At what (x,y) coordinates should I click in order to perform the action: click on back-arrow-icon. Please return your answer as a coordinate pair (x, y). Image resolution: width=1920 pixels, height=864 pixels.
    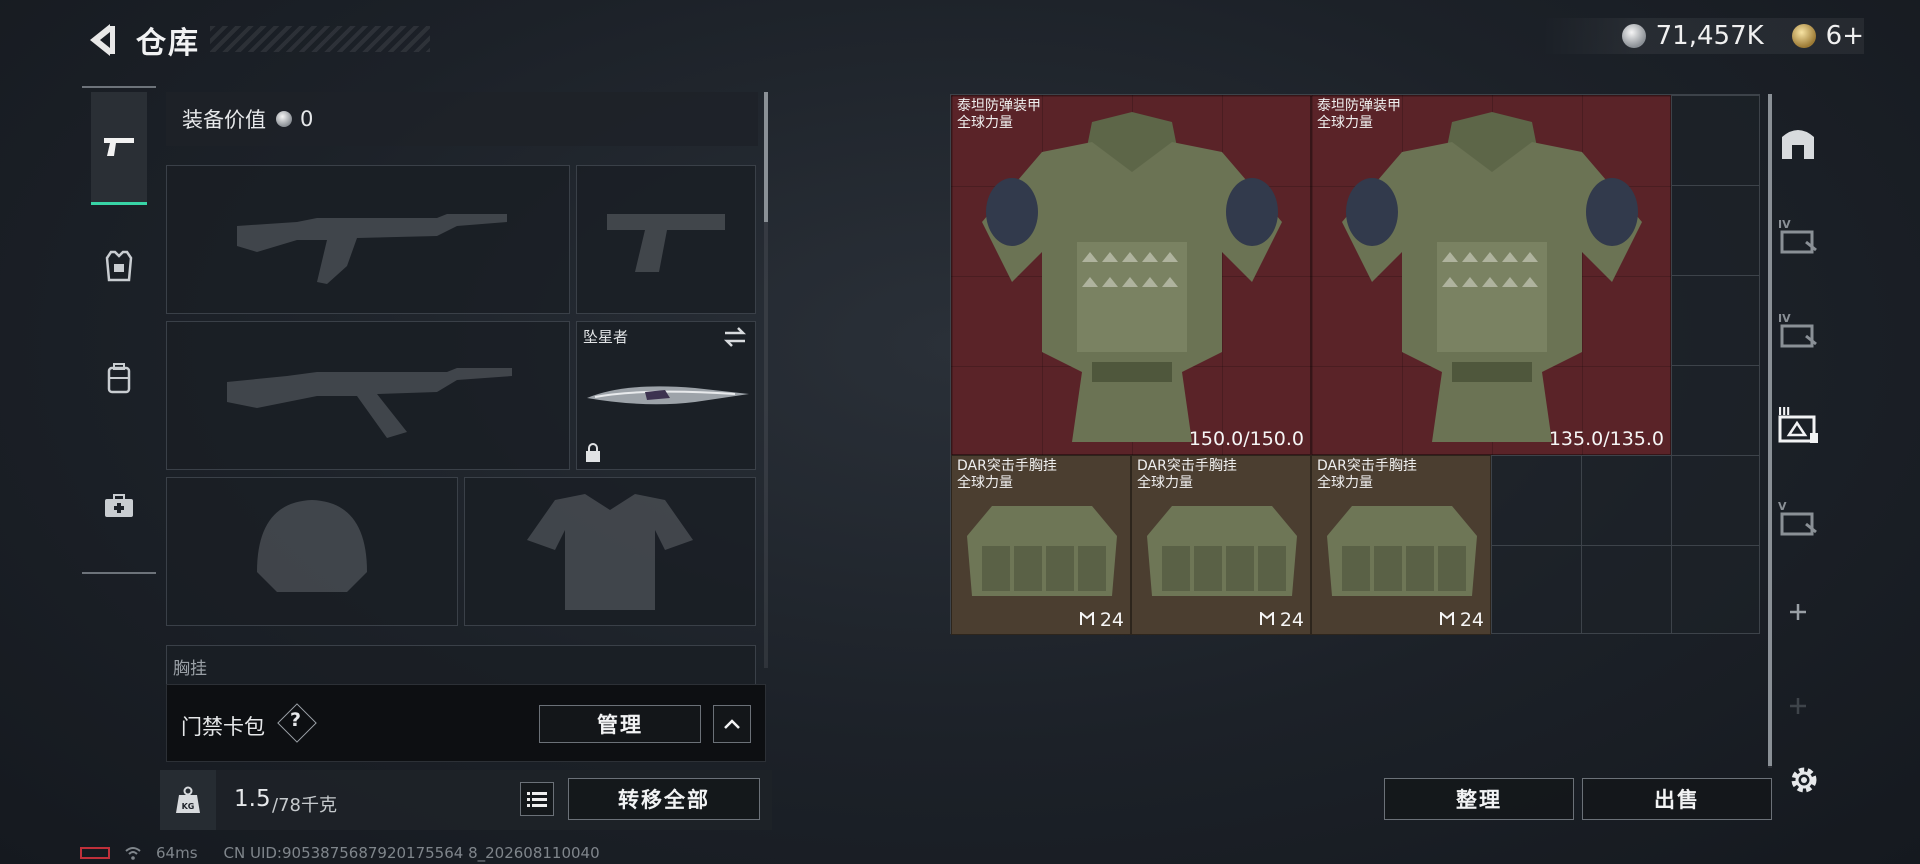
    Looking at the image, I should click on (102, 40).